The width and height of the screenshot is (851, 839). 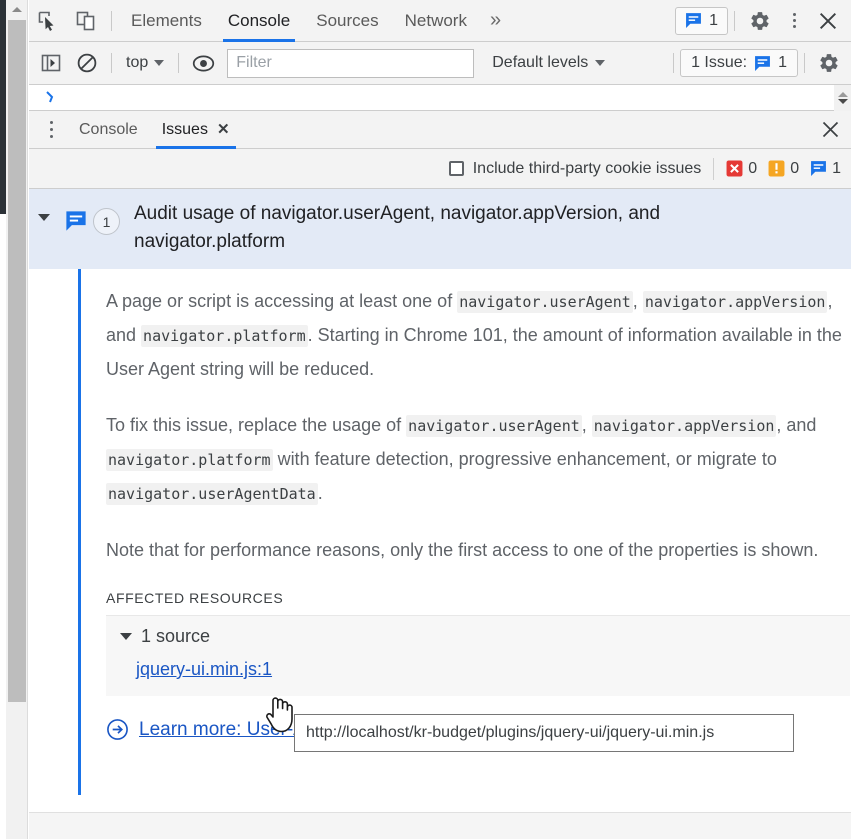 What do you see at coordinates (794, 21) in the screenshot?
I see `kebab-menu-icon` at bounding box center [794, 21].